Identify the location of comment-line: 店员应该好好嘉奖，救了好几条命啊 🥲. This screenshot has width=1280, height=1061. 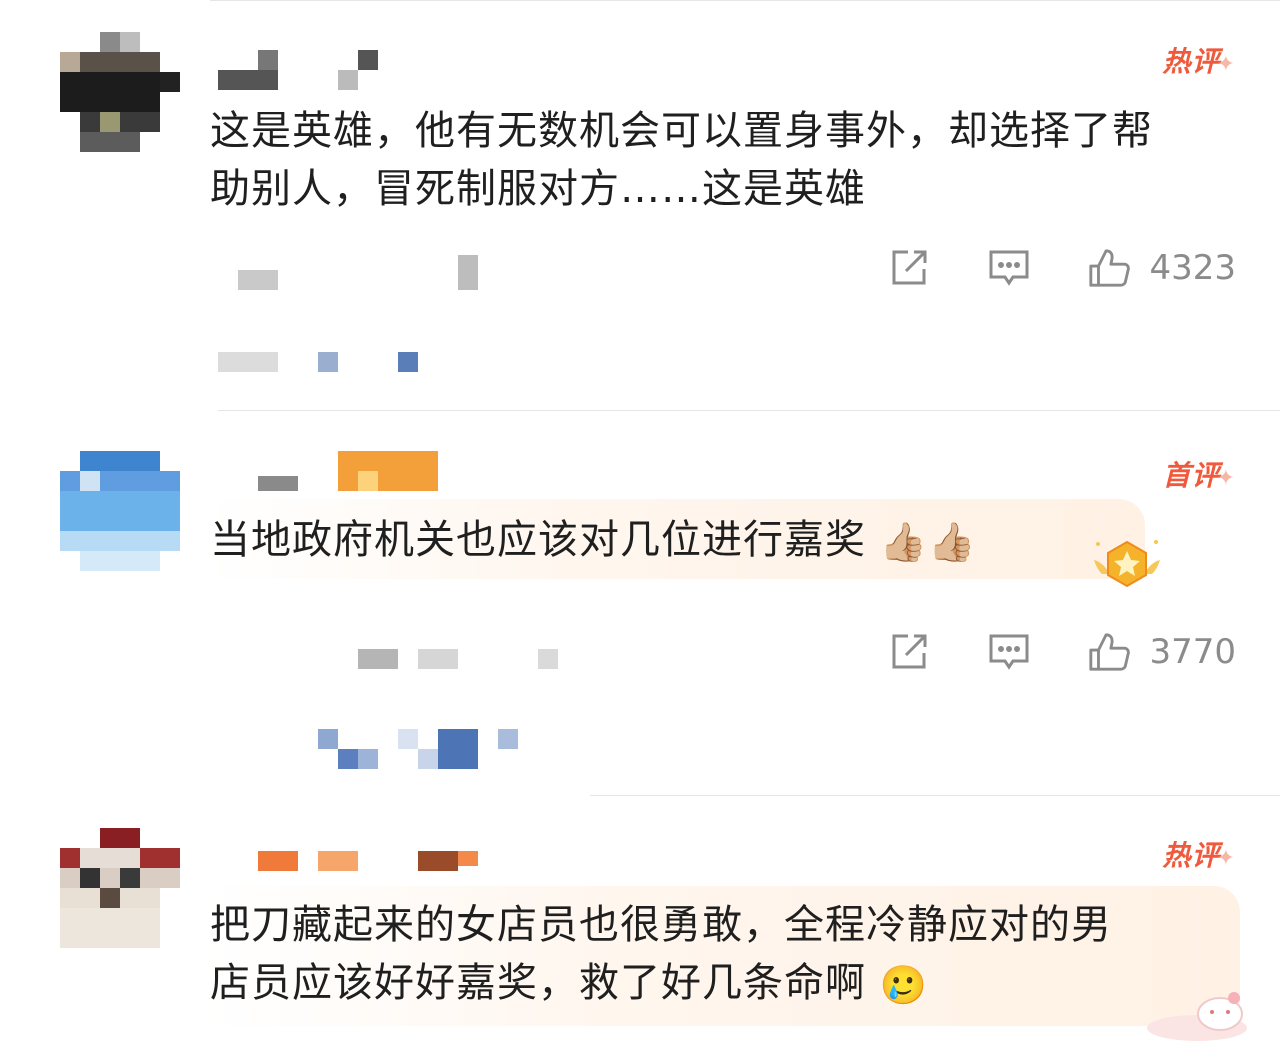
(661, 984).